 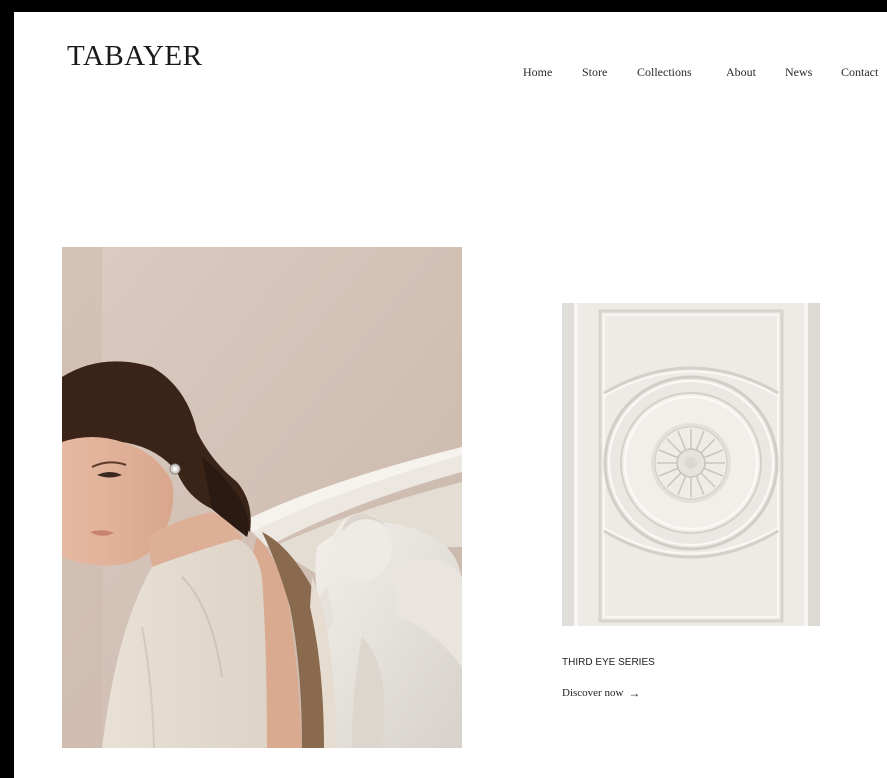 I want to click on discover-now-link: Discover now →, so click(x=601, y=693).